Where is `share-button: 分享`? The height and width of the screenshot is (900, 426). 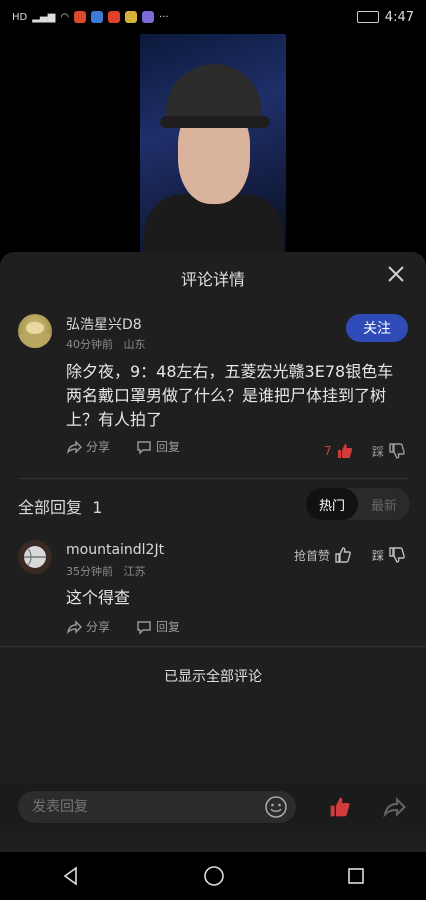 share-button: 分享 is located at coordinates (88, 446).